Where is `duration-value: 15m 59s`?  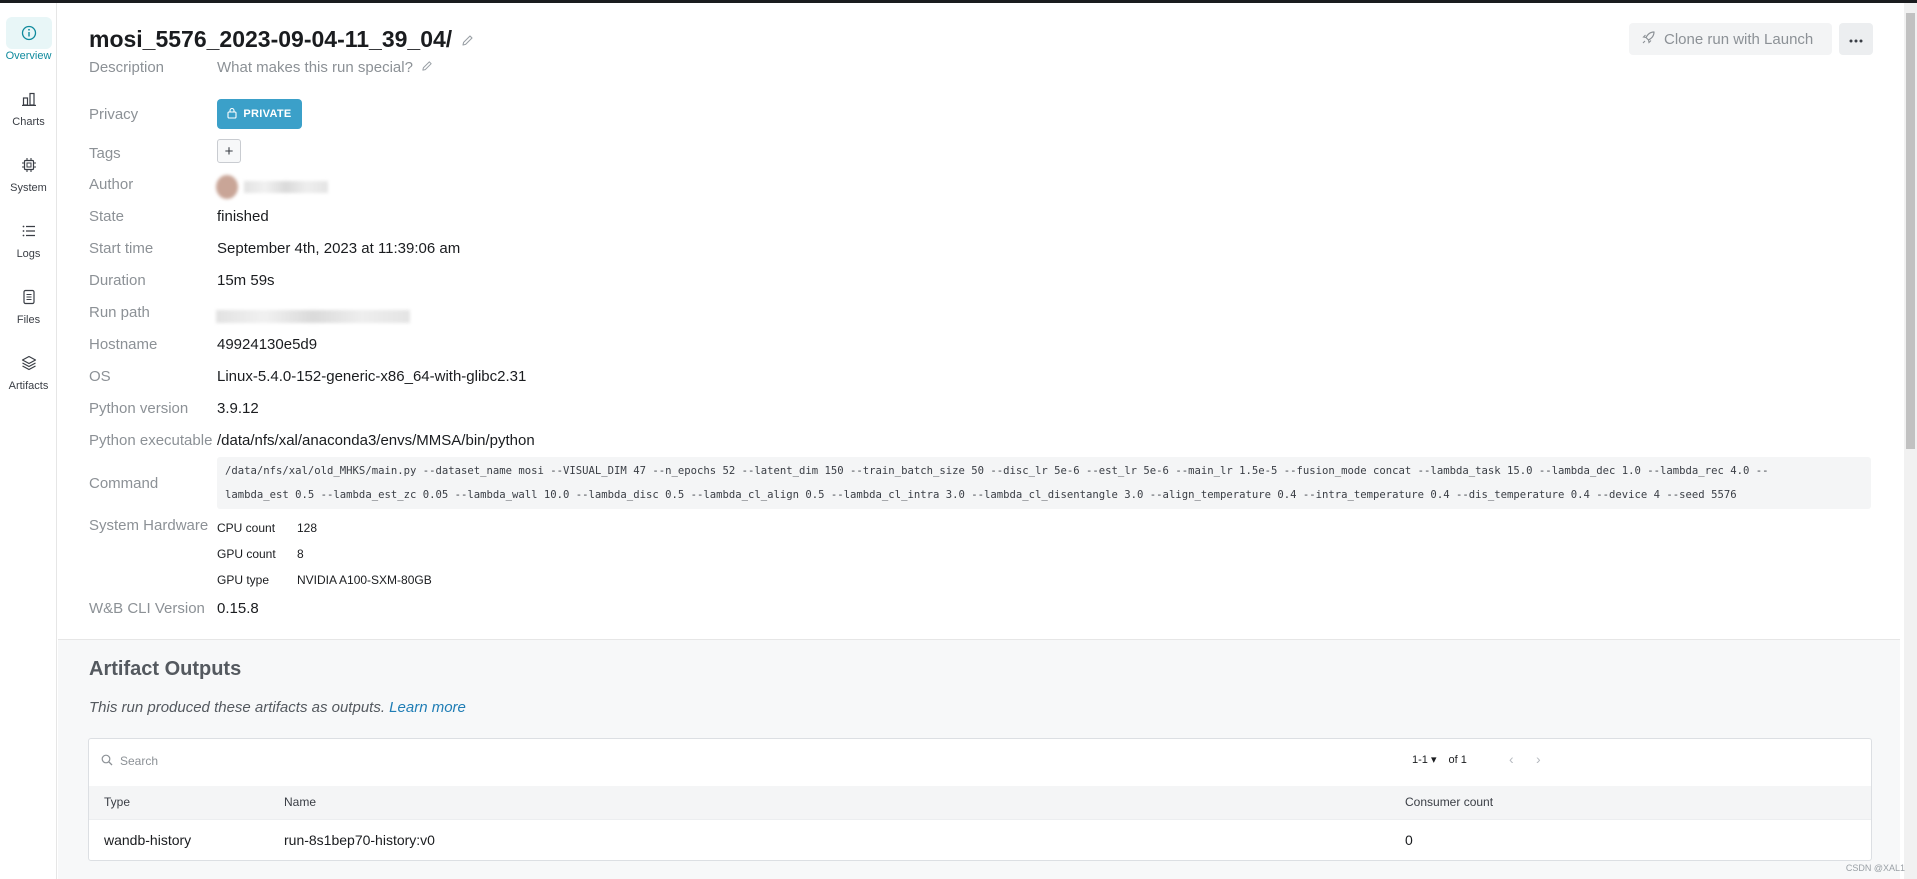 duration-value: 15m 59s is located at coordinates (246, 280).